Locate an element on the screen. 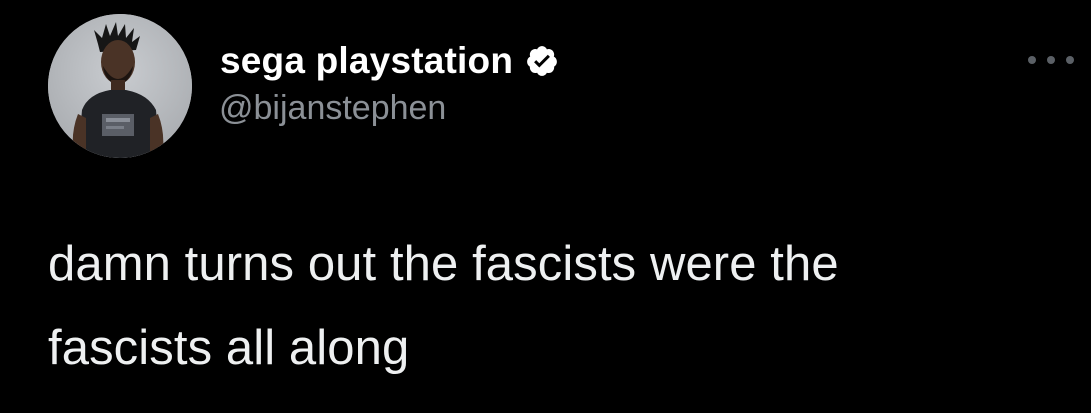 This screenshot has height=413, width=1091. author-handle: @bijanstephen is located at coordinates (332, 108).